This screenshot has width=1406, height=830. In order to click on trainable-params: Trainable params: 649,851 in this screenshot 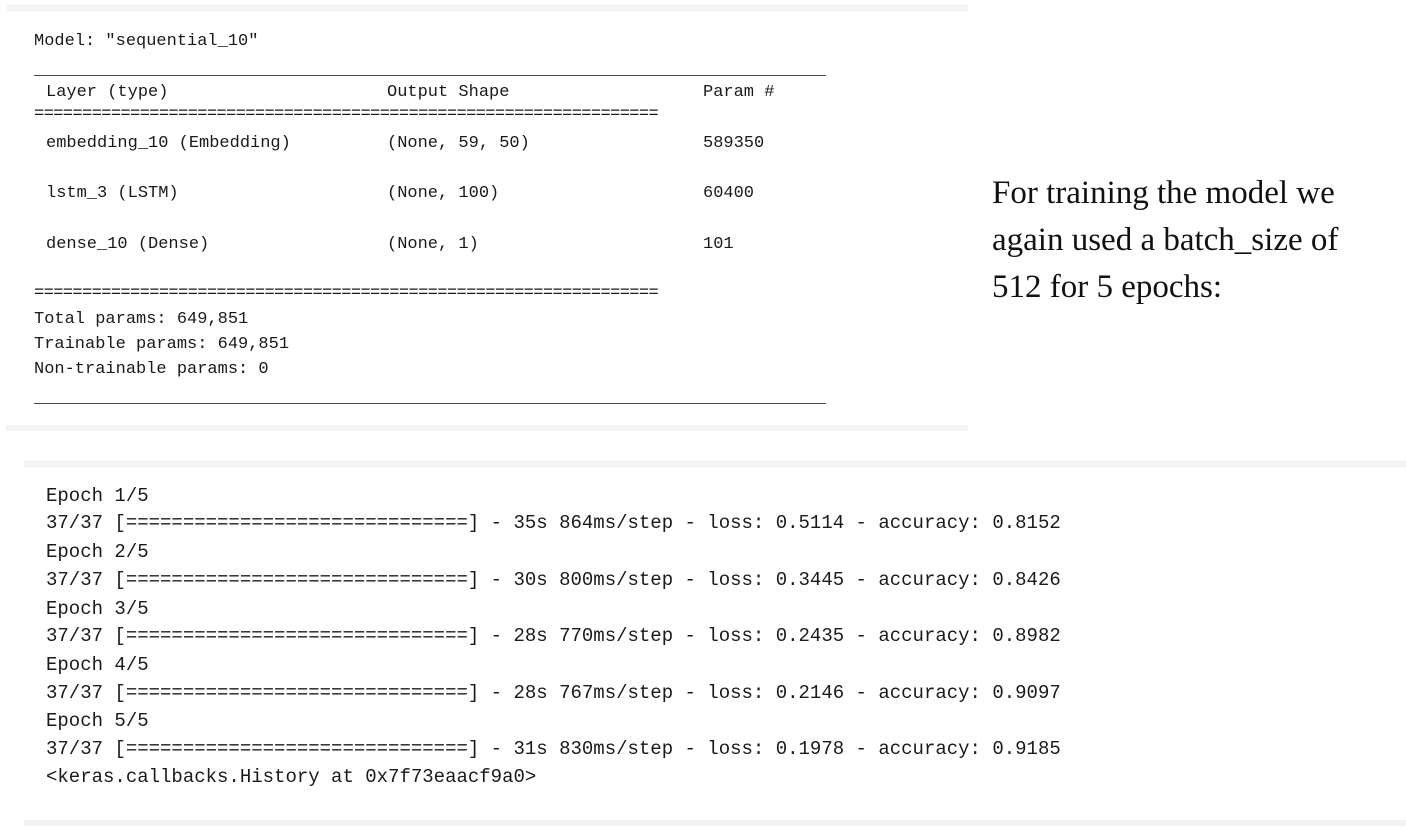, I will do `click(162, 344)`.